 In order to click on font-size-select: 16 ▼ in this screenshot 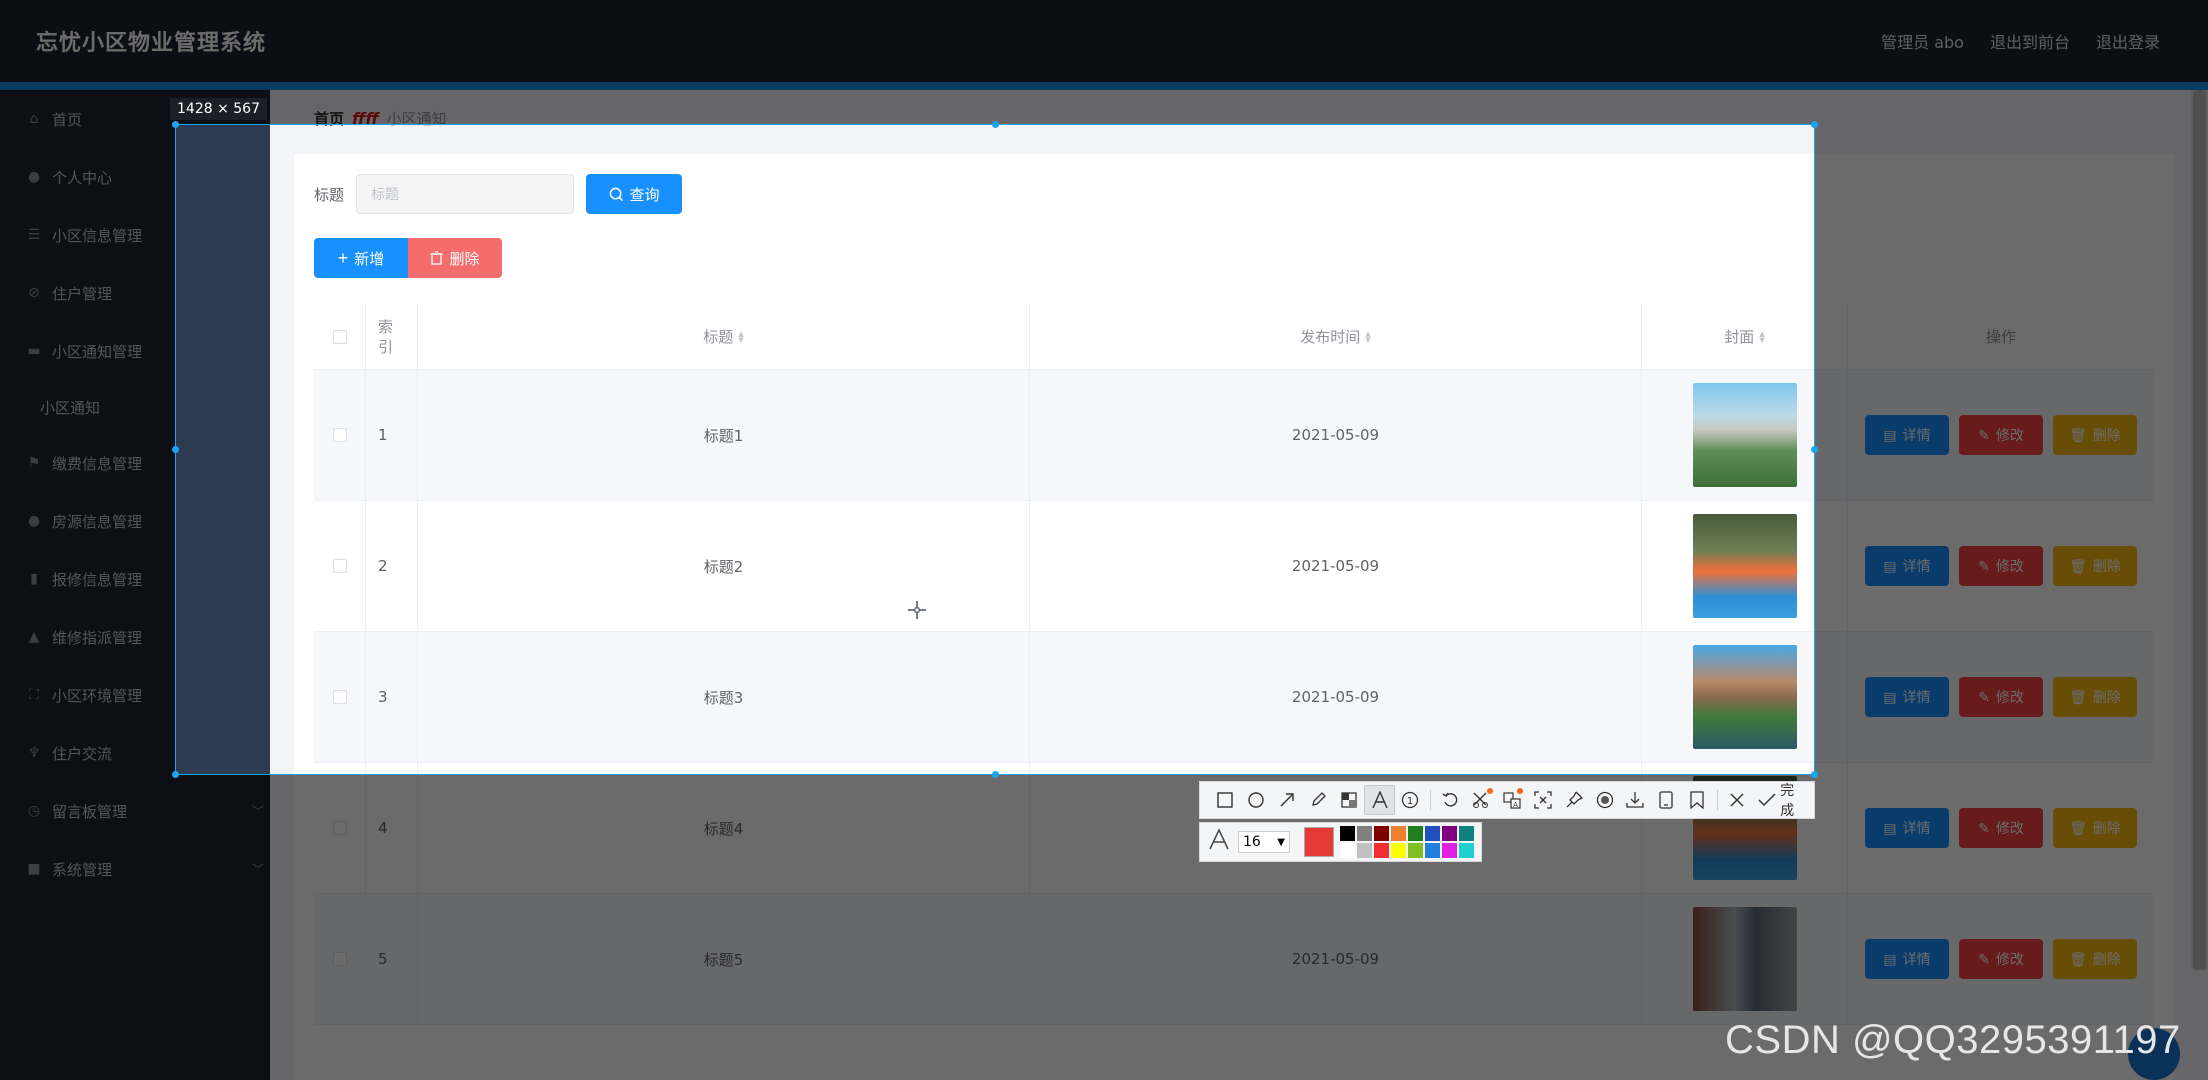, I will do `click(1264, 842)`.